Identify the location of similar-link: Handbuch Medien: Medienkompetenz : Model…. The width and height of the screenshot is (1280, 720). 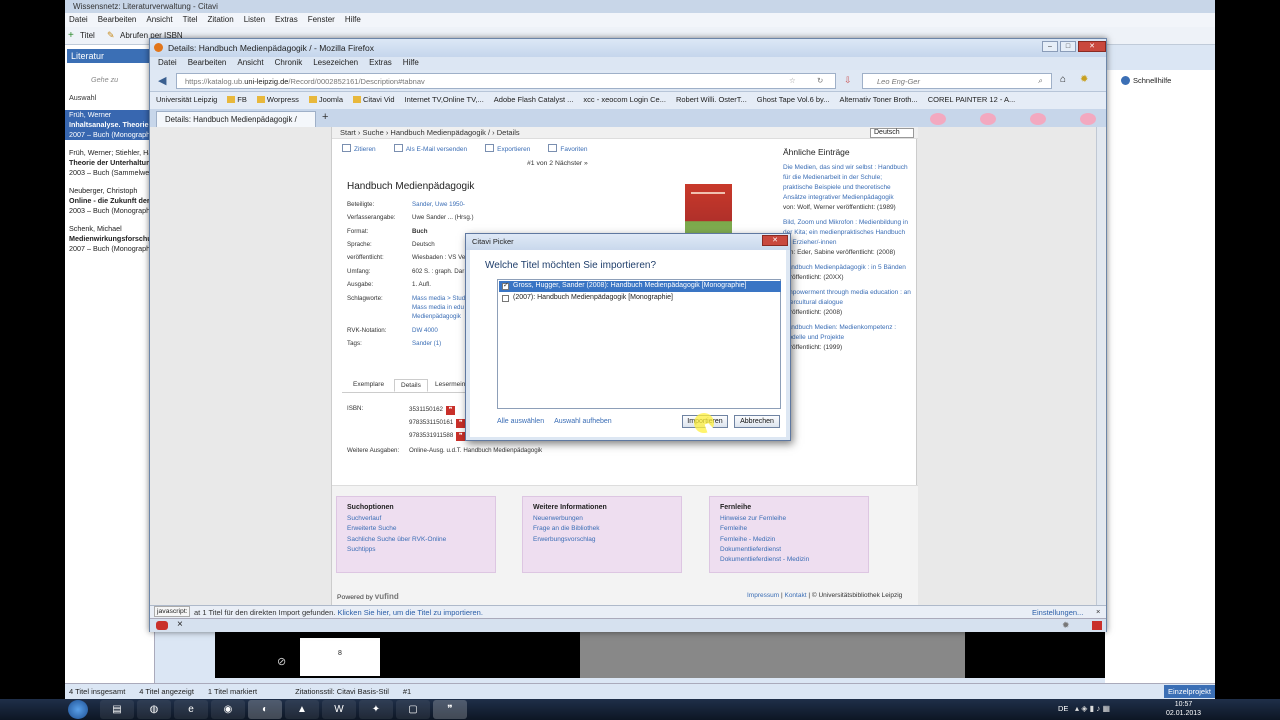
(848, 333).